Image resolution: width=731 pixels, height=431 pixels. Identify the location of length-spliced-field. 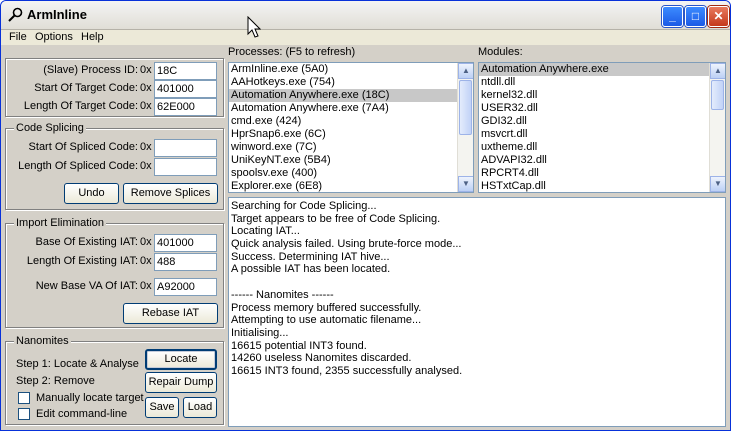
(185, 167).